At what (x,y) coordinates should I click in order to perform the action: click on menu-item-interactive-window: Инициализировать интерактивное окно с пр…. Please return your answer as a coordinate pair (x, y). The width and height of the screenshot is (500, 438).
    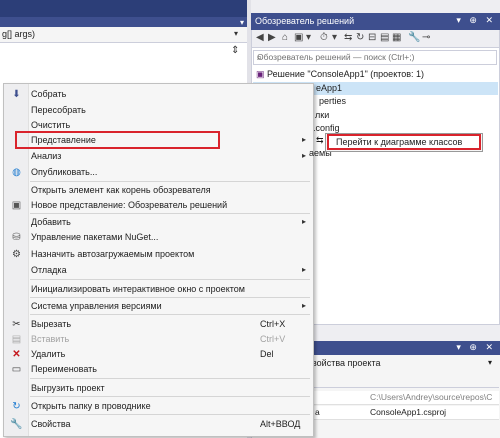
    Looking at the image, I should click on (158, 289).